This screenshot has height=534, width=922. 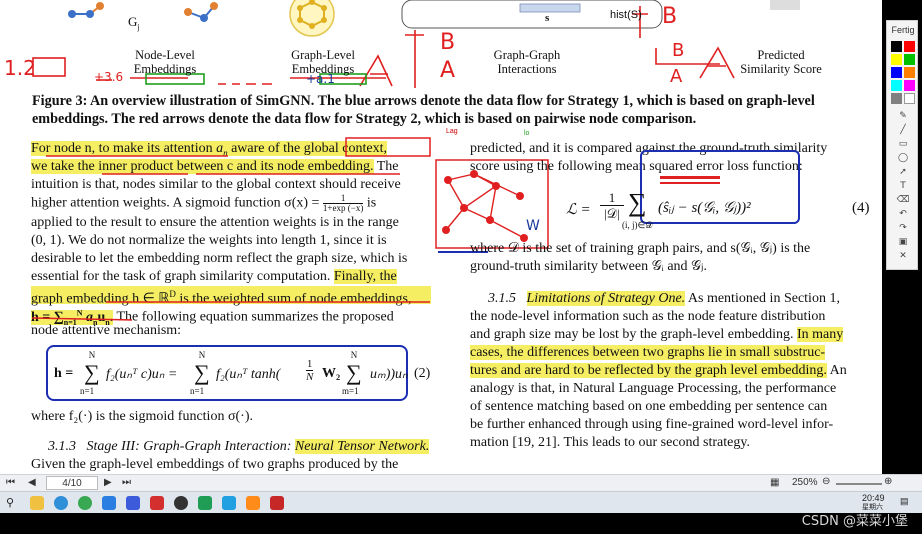 I want to click on arrow-tool-icon: ➚, so click(x=903, y=173).